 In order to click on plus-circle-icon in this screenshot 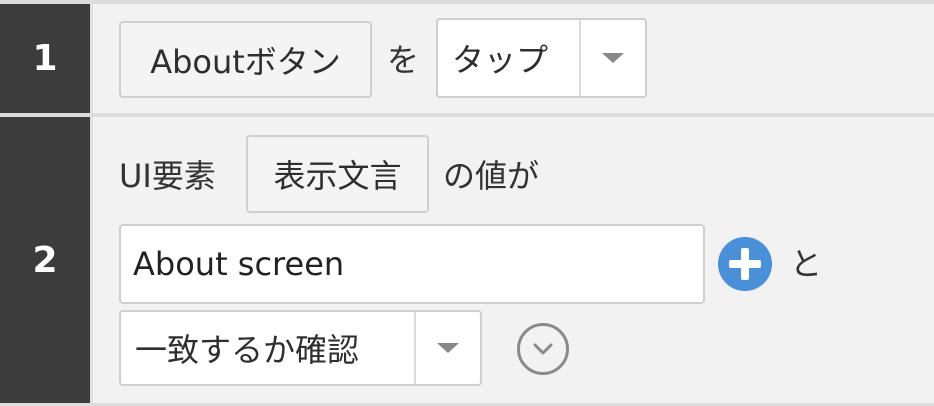, I will do `click(745, 264)`.